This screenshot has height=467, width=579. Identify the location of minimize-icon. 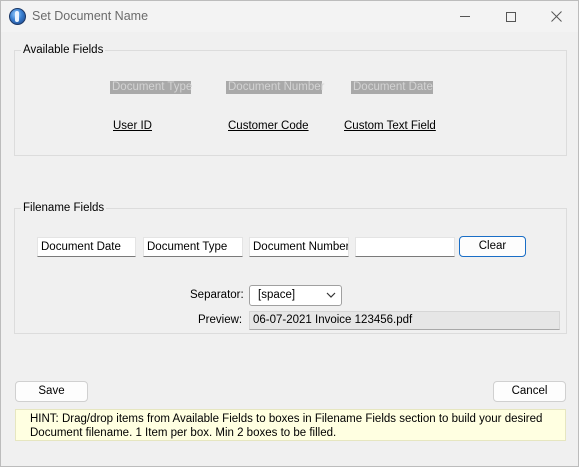
(465, 16).